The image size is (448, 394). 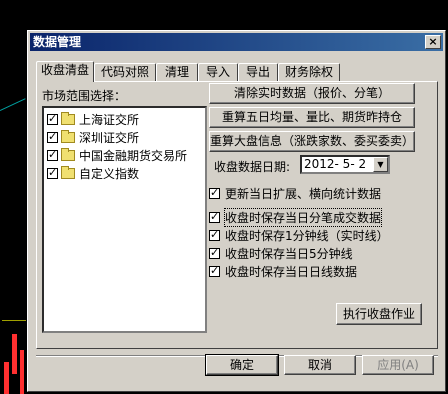 I want to click on recalc-5day-button: 重算五日均量、量比、期货昨持仓, so click(x=312, y=117).